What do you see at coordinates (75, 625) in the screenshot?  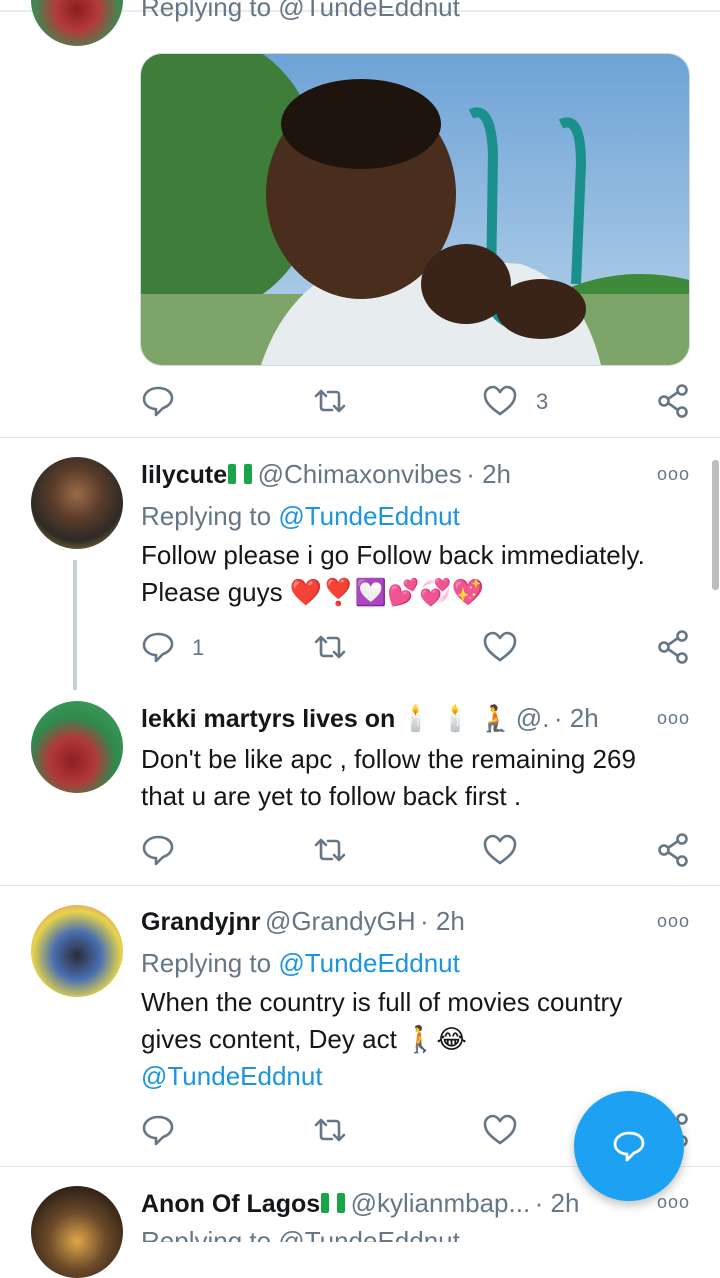 I see `thread-line` at bounding box center [75, 625].